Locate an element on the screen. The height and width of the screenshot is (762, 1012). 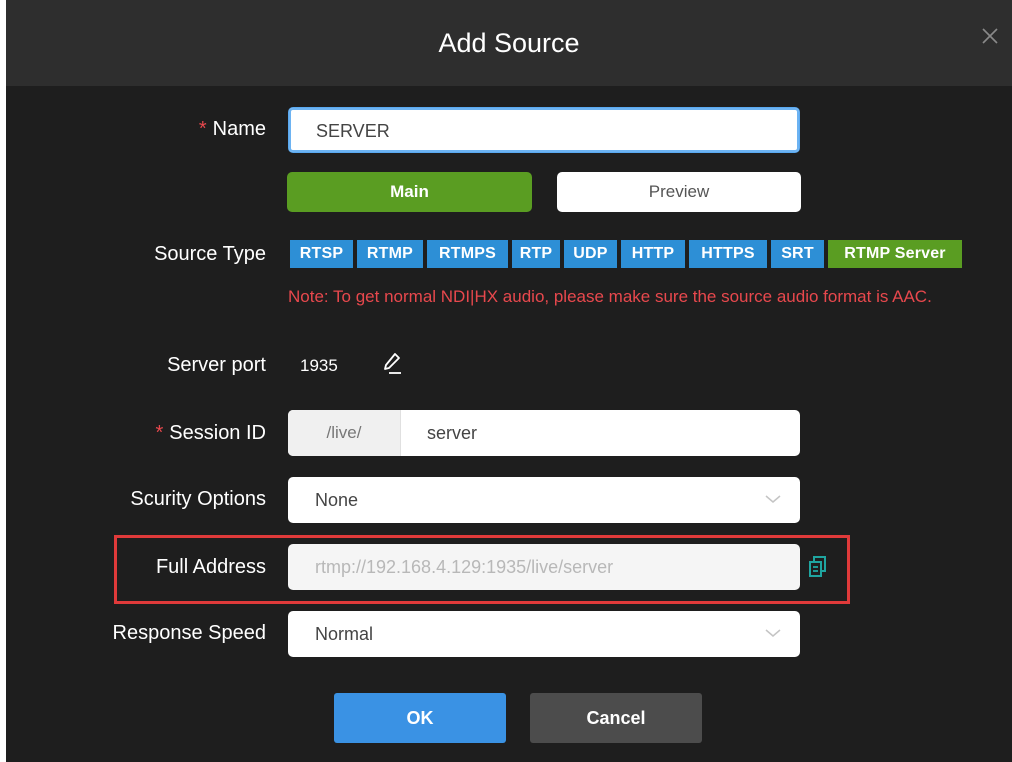
server-port-value: 1935 is located at coordinates (319, 365).